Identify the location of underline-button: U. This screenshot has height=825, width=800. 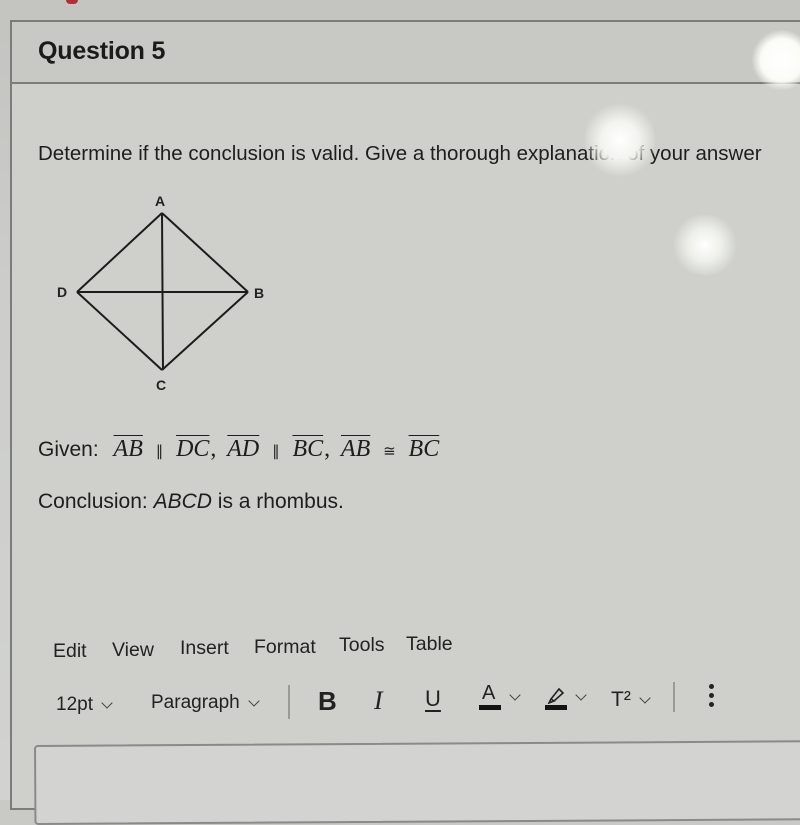
(433, 699).